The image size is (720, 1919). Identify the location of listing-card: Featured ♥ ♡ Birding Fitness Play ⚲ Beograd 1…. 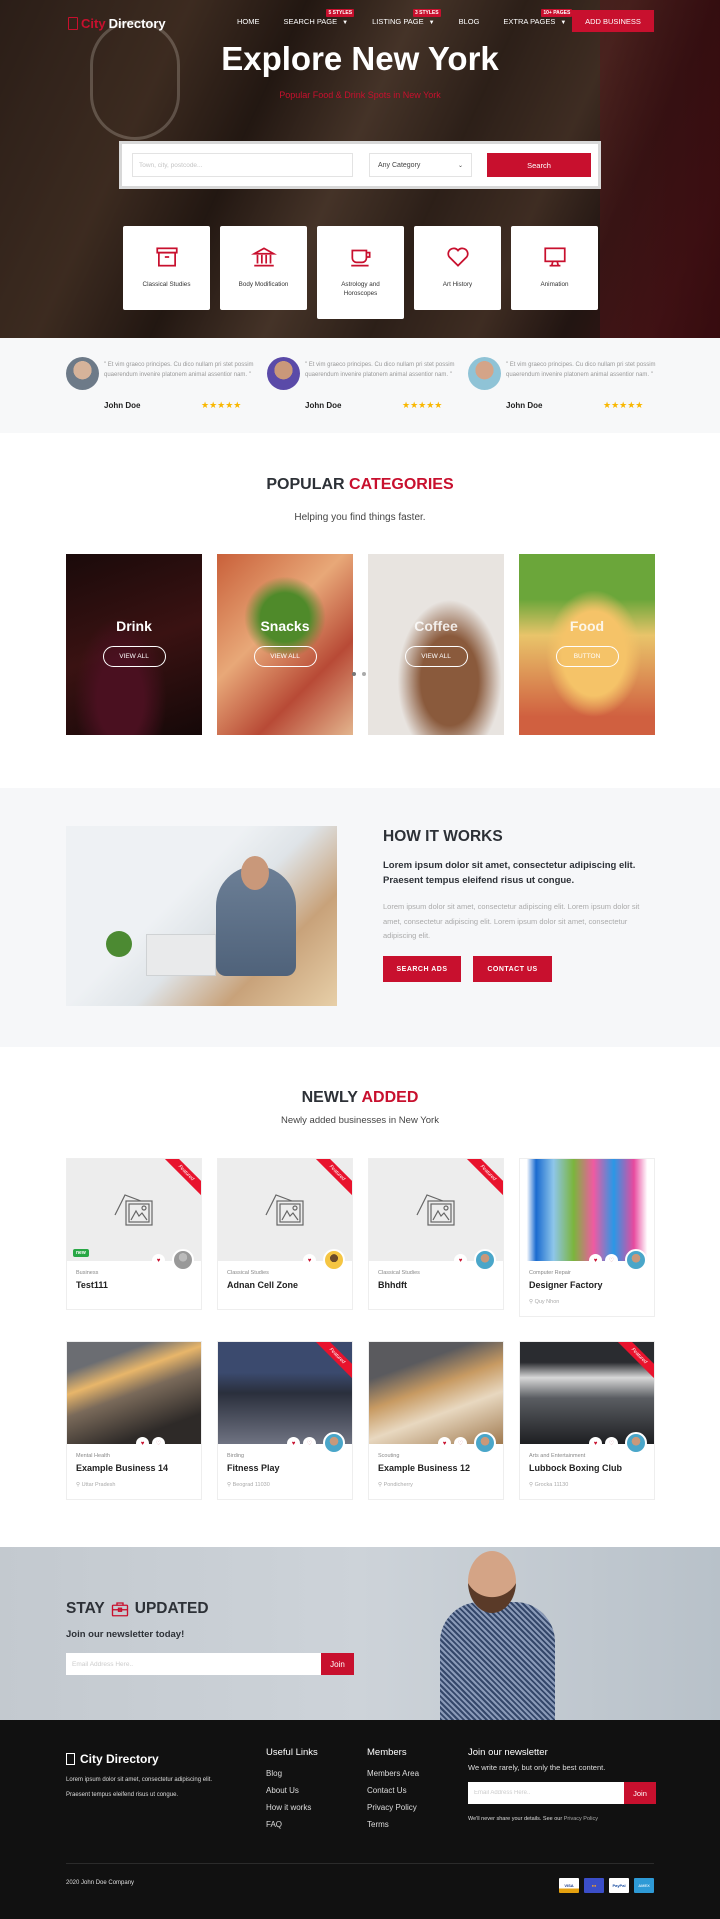
(285, 1420).